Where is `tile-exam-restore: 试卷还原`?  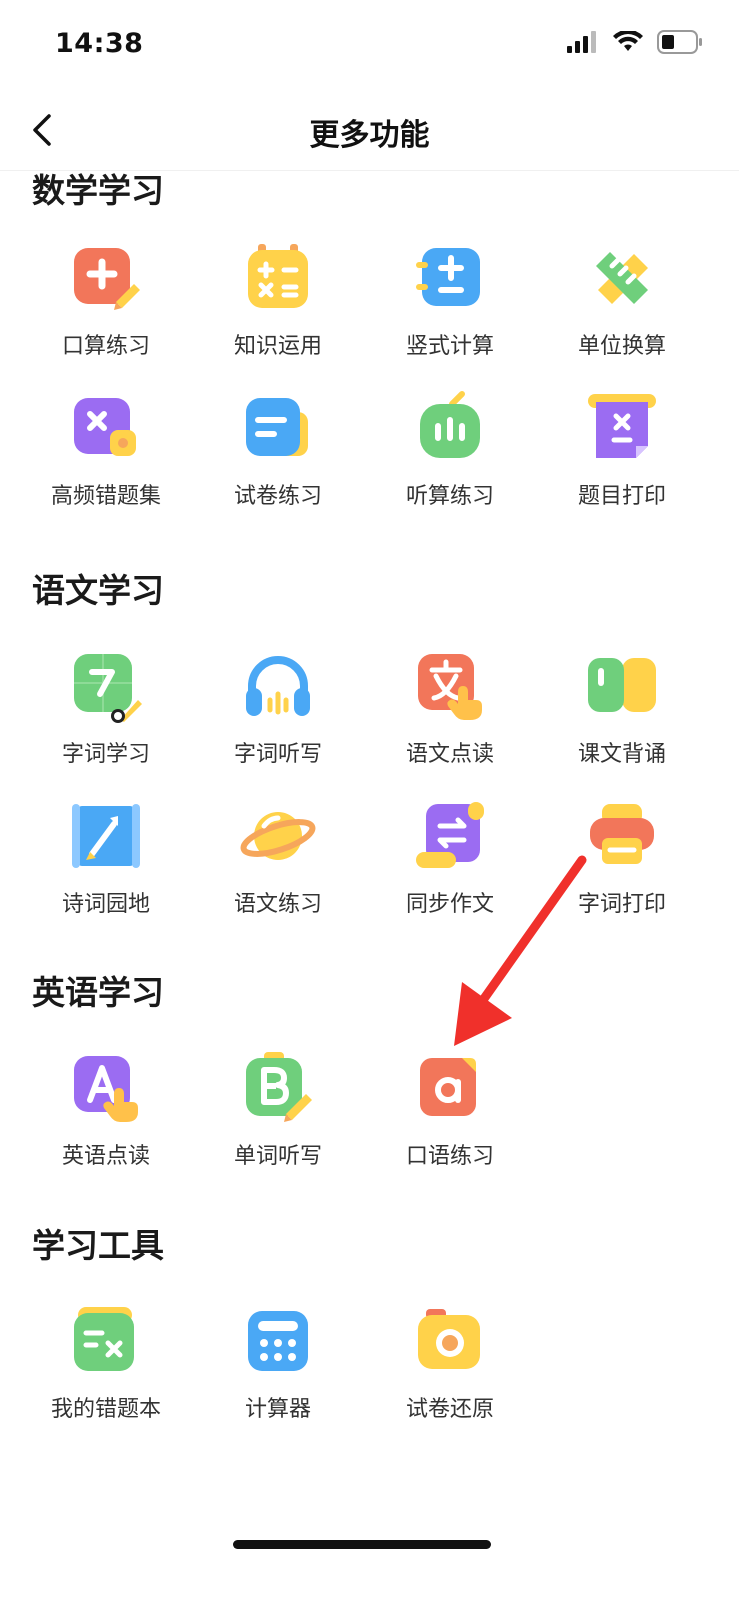 tile-exam-restore: 试卷还原 is located at coordinates (450, 1368).